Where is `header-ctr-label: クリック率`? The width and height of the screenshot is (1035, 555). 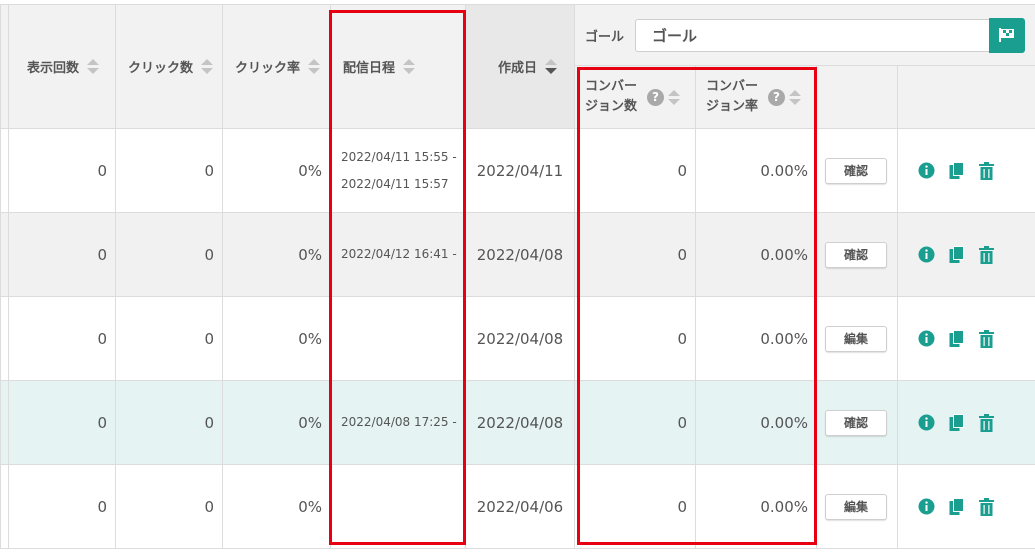
header-ctr-label: クリック率 is located at coordinates (268, 68).